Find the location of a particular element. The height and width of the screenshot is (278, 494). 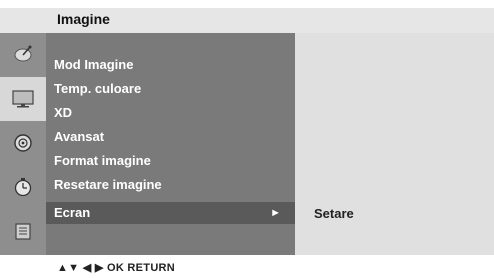

menu-item-format-imagine: Format imagine is located at coordinates (102, 161).